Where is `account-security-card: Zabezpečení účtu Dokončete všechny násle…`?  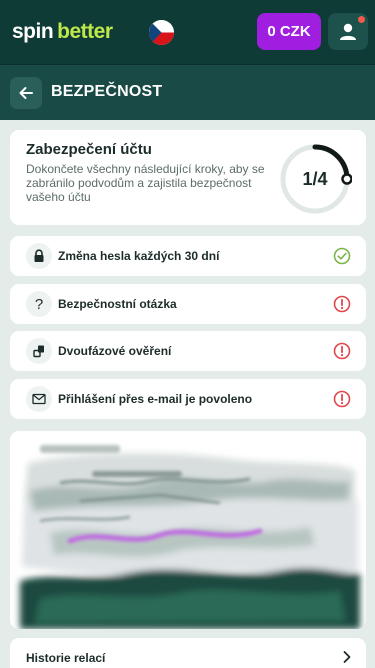 account-security-card: Zabezpečení účtu Dokončete všechny násle… is located at coordinates (188, 177).